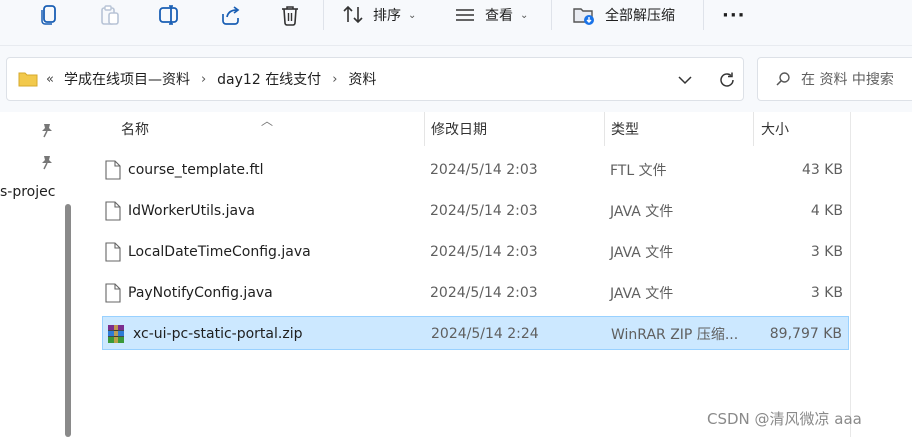 This screenshot has width=912, height=437. Describe the element at coordinates (850, 274) in the screenshot. I see `list-edge` at that location.